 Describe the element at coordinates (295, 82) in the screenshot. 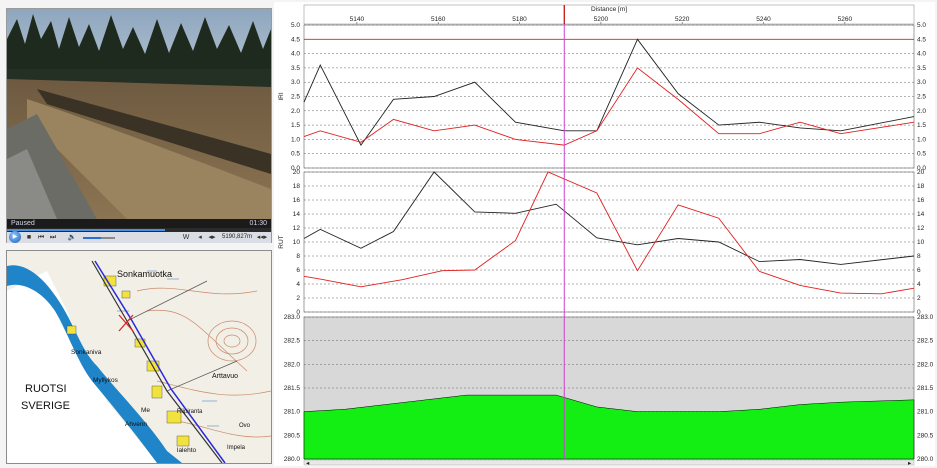

I see `y-tick-label: 3.0` at that location.